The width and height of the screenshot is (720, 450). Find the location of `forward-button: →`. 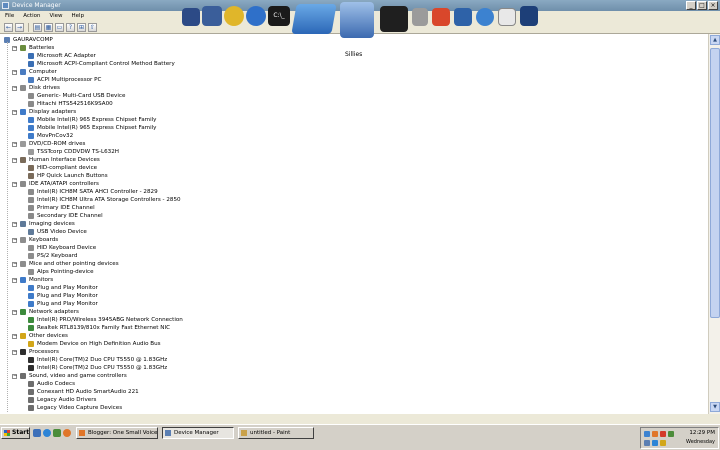

forward-button: → is located at coordinates (19, 27).